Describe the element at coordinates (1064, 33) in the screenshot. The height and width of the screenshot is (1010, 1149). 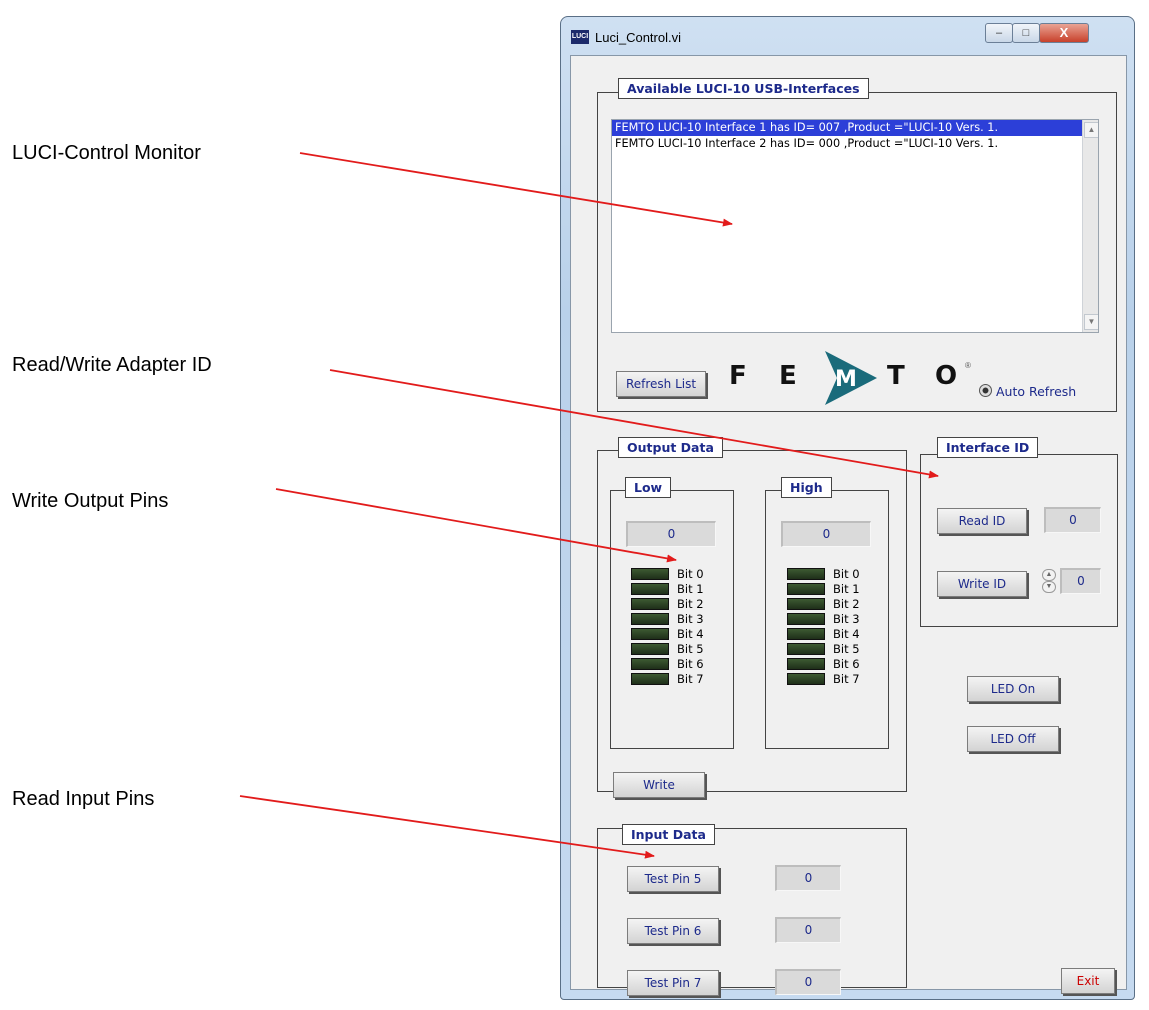
I see `close-button: X` at that location.